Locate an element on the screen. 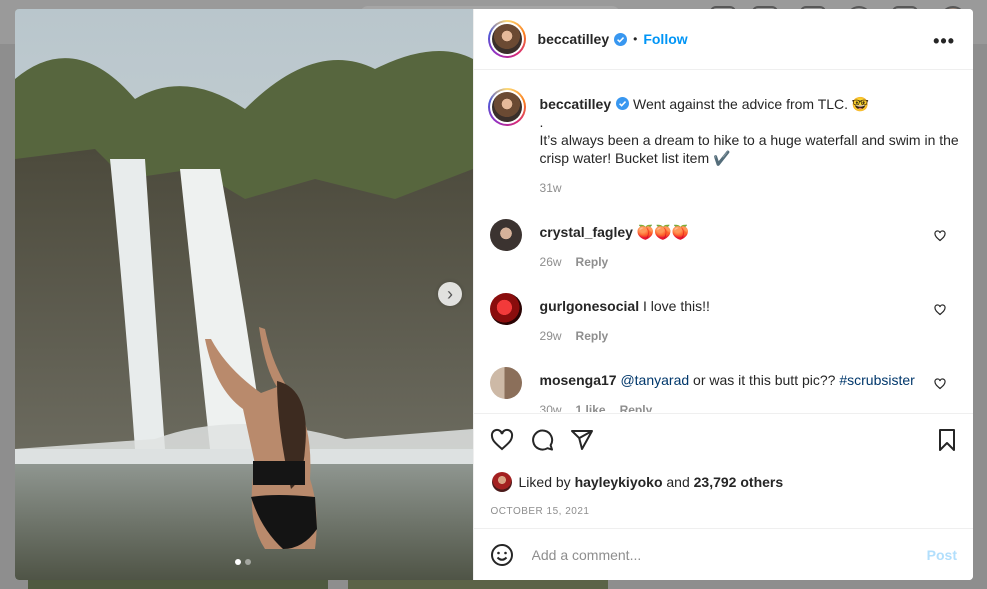  carousel-dot-active is located at coordinates (238, 562).